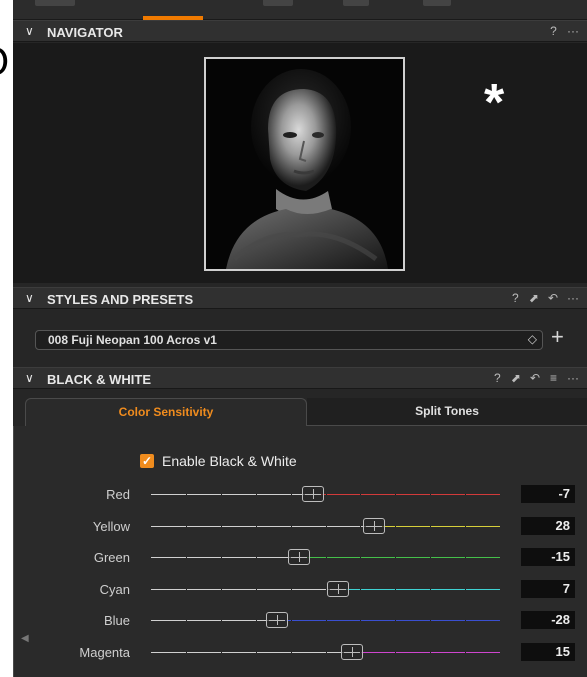 This screenshot has width=587, height=677. I want to click on slider-row-blue: Blue -28, so click(300, 621).